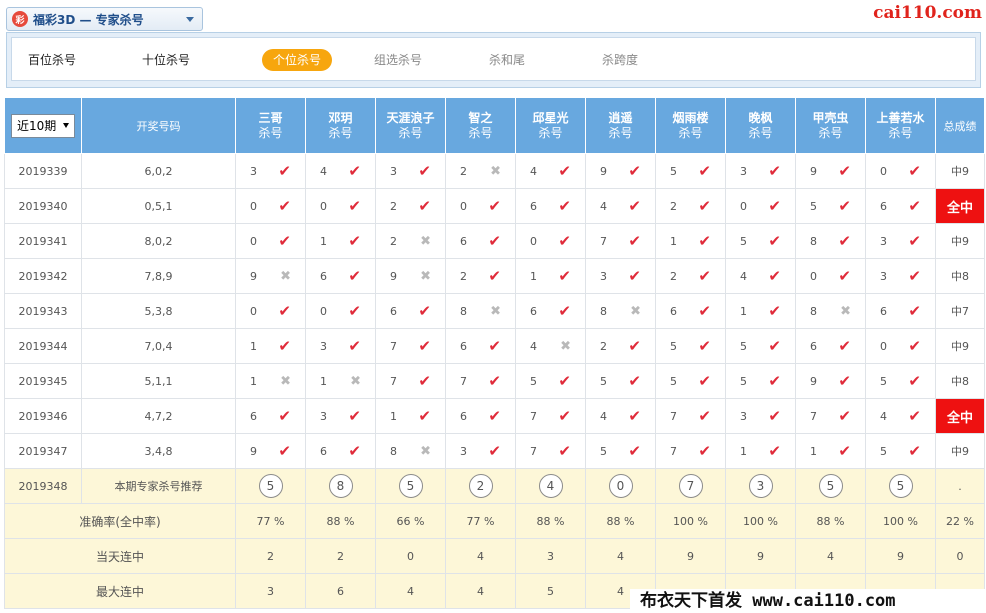 The height and width of the screenshot is (613, 986). What do you see at coordinates (480, 125) in the screenshot?
I see `expert-header: 智之 杀号` at bounding box center [480, 125].